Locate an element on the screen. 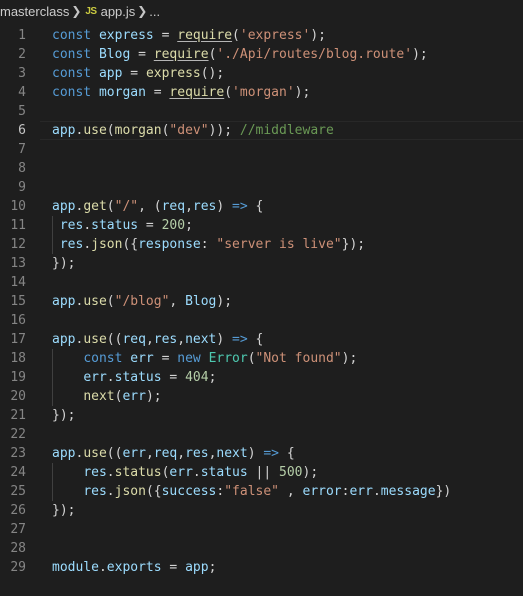  code-text: module.exports = app; is located at coordinates (134, 567).